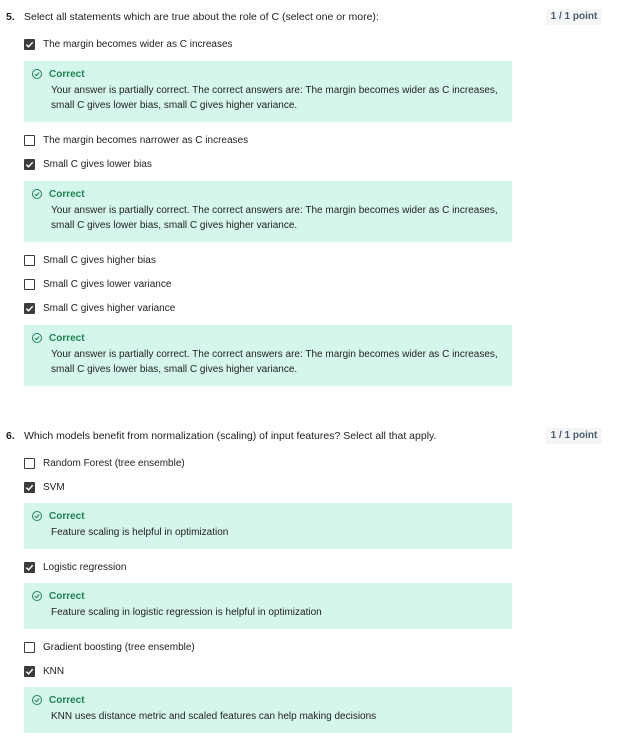 The image size is (622, 740). Describe the element at coordinates (54, 487) in the screenshot. I see `option-label: SVM` at that location.